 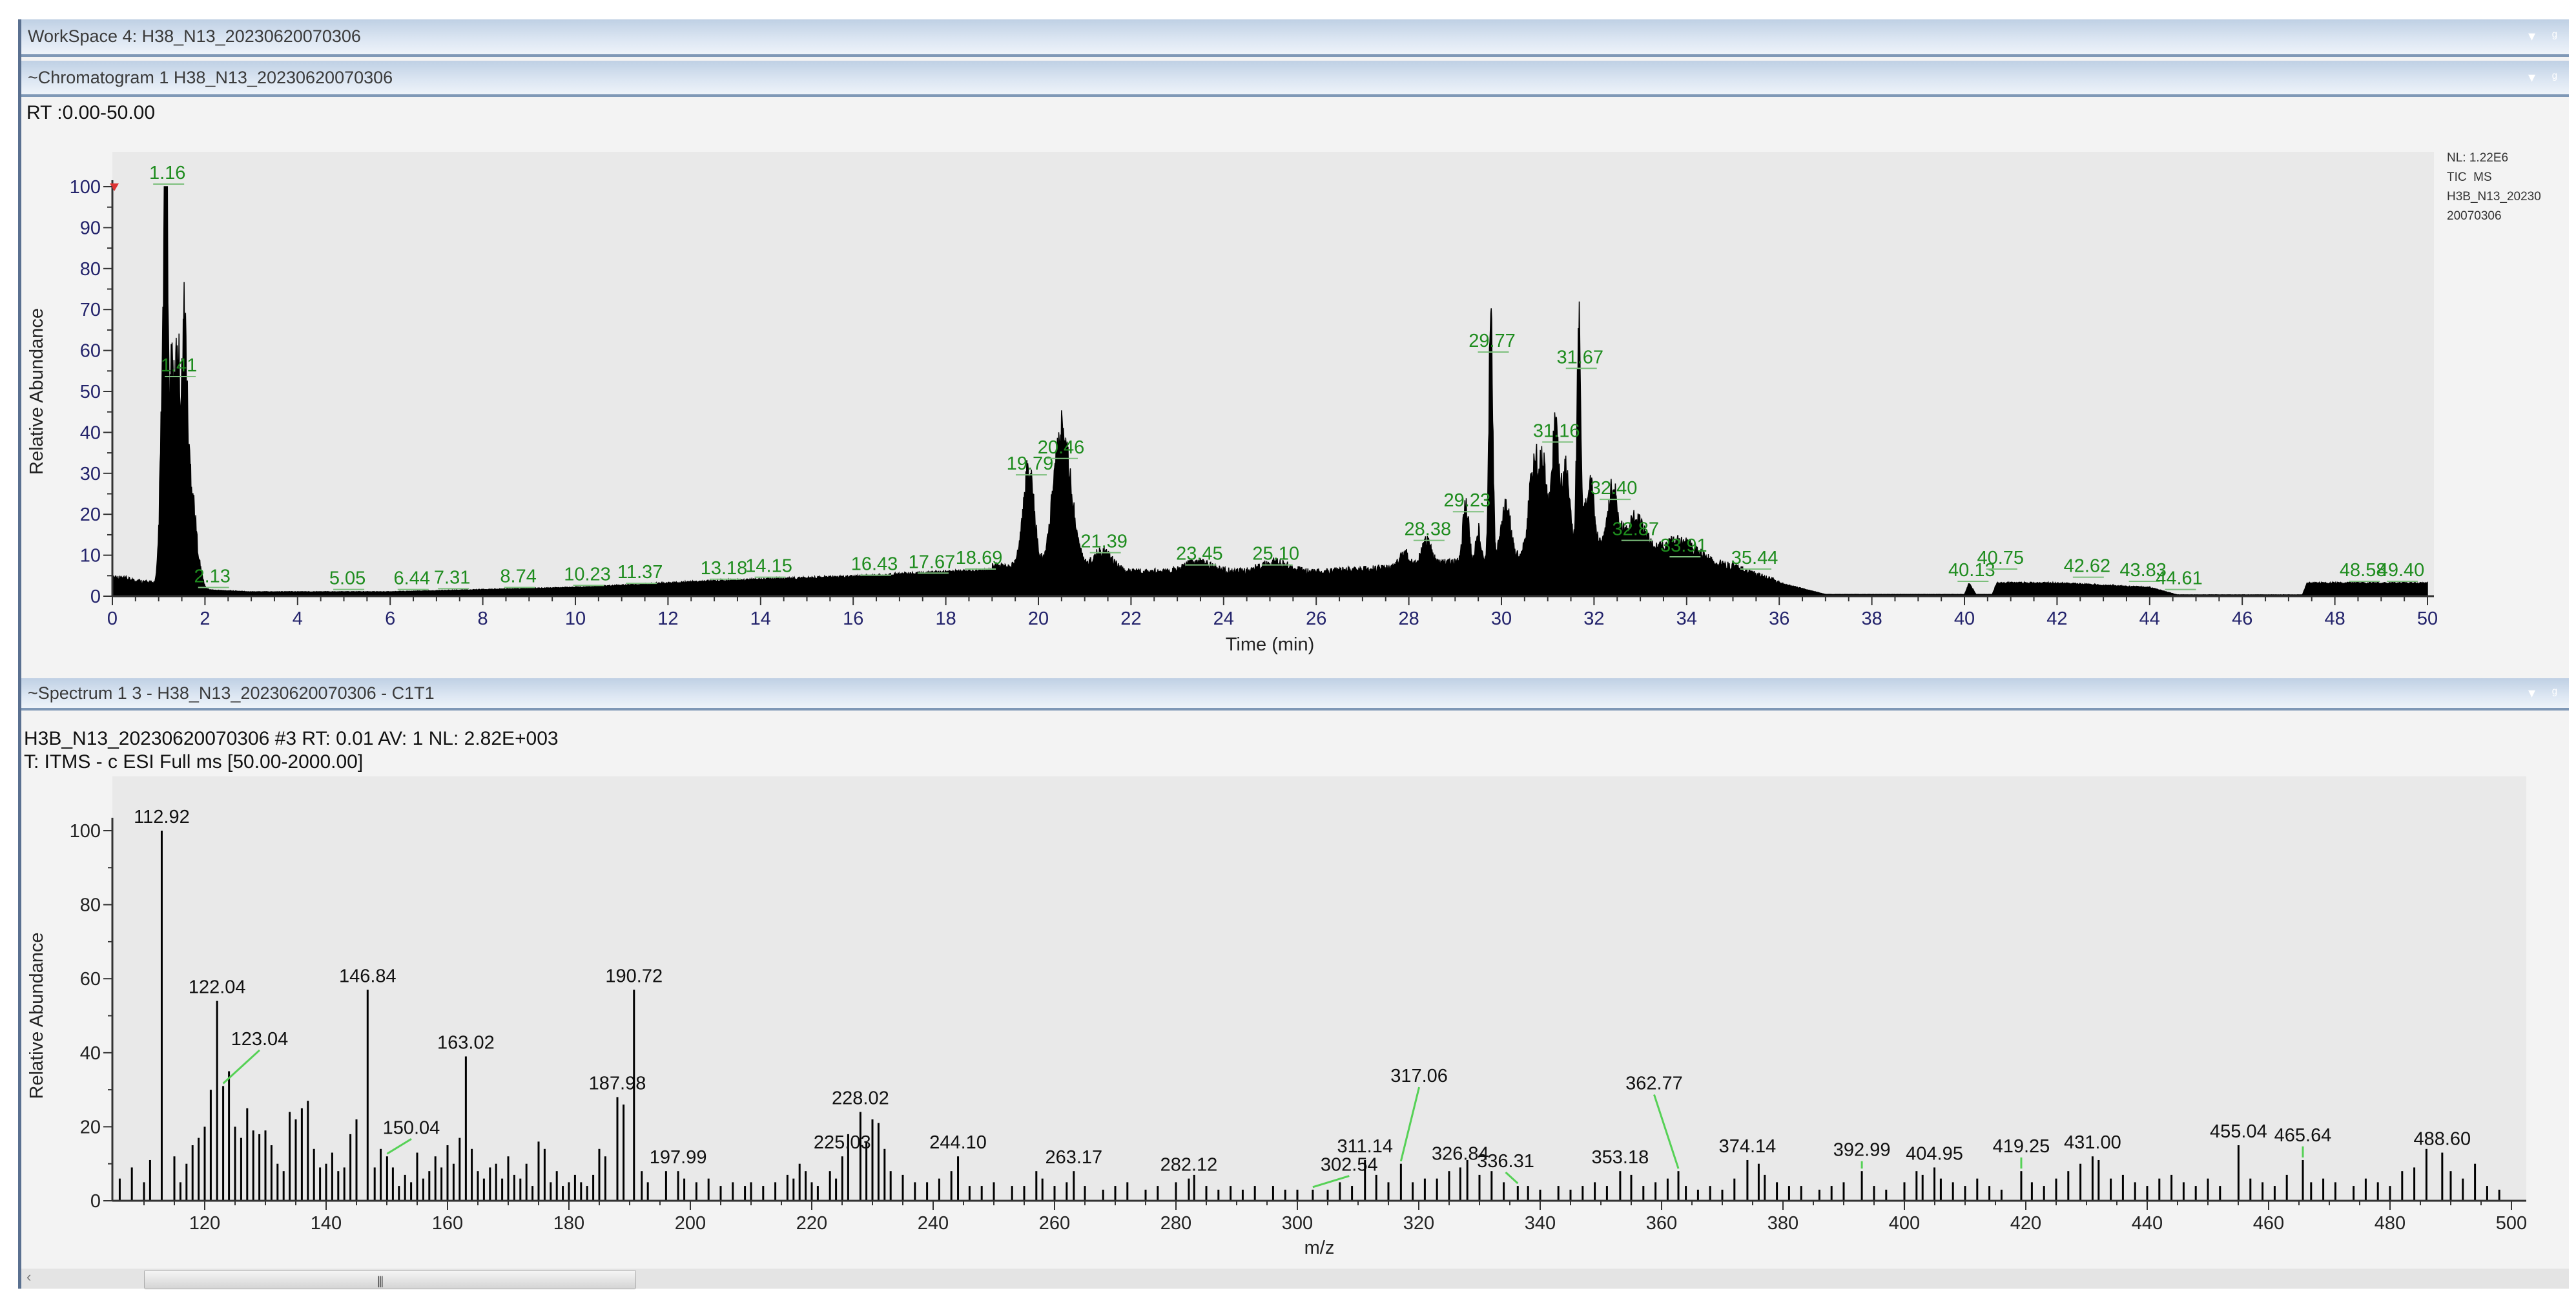 What do you see at coordinates (483, 618) in the screenshot?
I see `x-tick-label: 8` at bounding box center [483, 618].